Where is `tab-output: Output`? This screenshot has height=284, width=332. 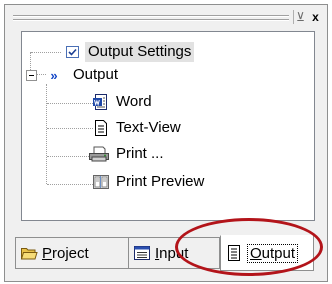 tab-output: Output is located at coordinates (267, 253).